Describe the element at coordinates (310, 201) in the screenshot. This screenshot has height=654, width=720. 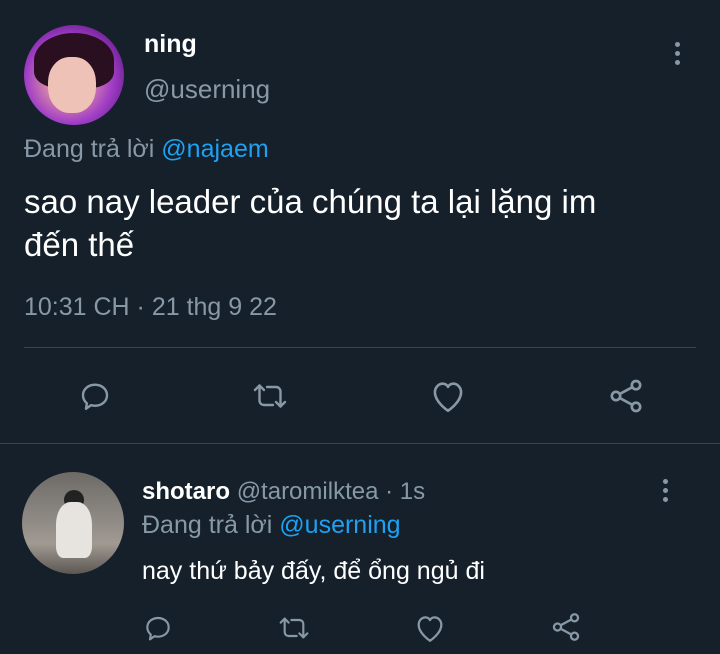
I see `tweet-text-line1: sao nay leader của chúng ta lại lặng im` at that location.